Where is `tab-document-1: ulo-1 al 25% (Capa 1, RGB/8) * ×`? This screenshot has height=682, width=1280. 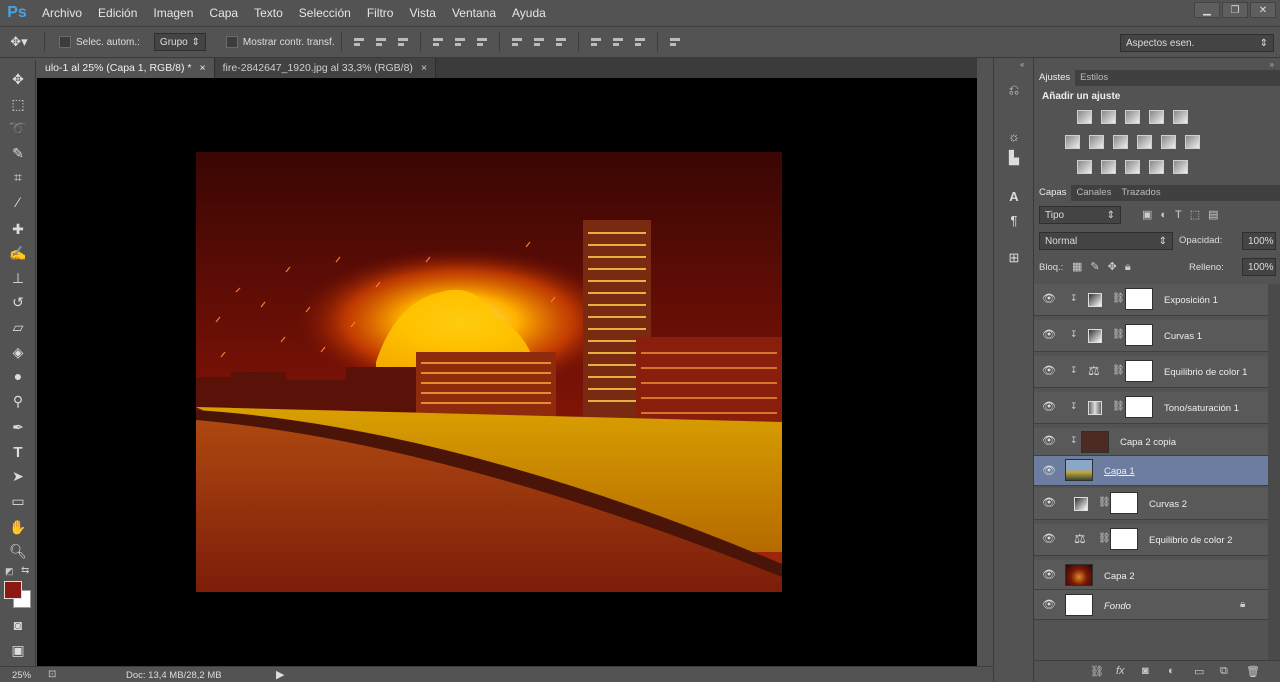
tab-document-1: ulo-1 al 25% (Capa 1, RGB/8) * × is located at coordinates (126, 68).